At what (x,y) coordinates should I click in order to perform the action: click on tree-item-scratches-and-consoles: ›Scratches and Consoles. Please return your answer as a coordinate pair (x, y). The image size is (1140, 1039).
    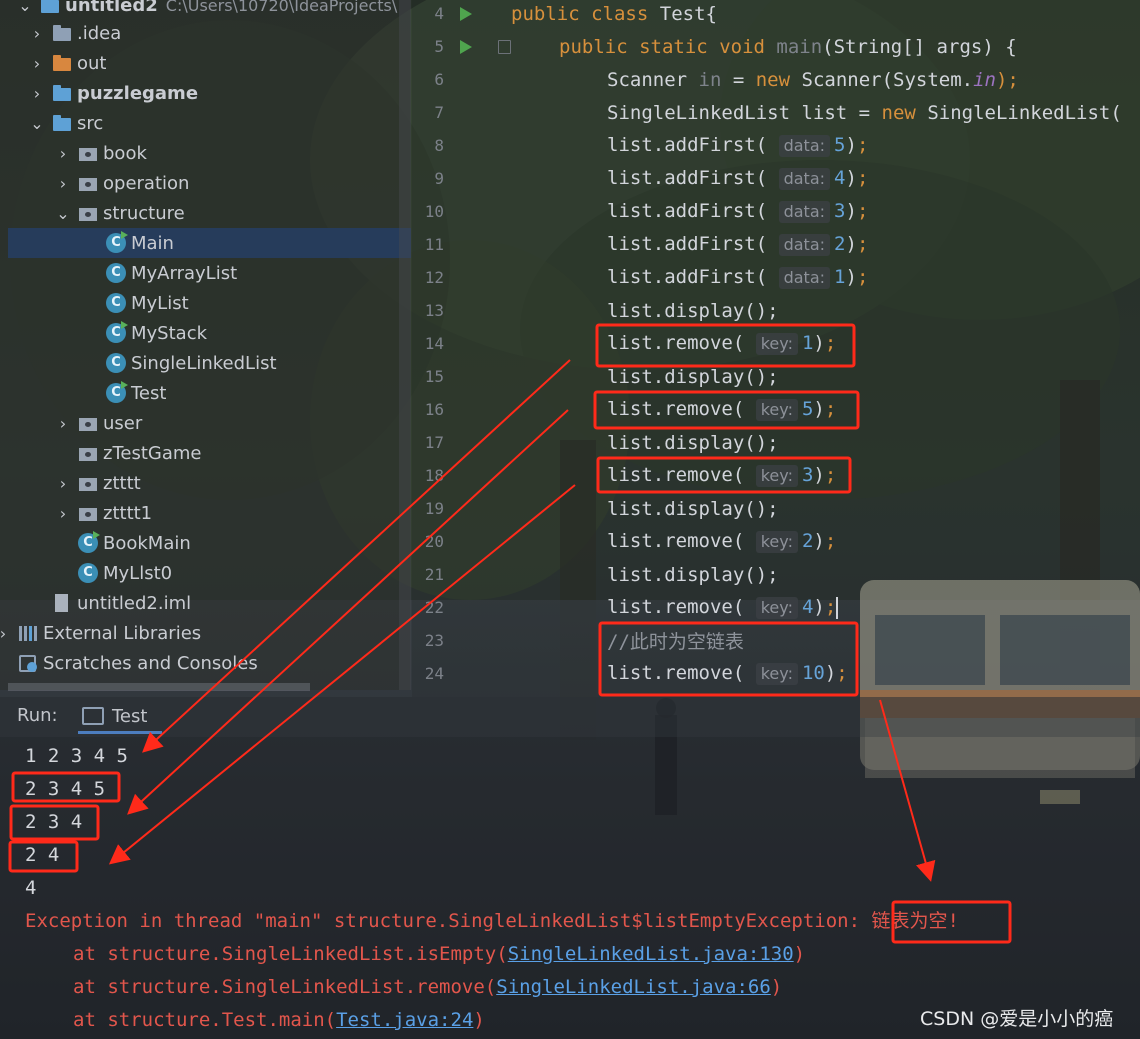
    Looking at the image, I should click on (209, 663).